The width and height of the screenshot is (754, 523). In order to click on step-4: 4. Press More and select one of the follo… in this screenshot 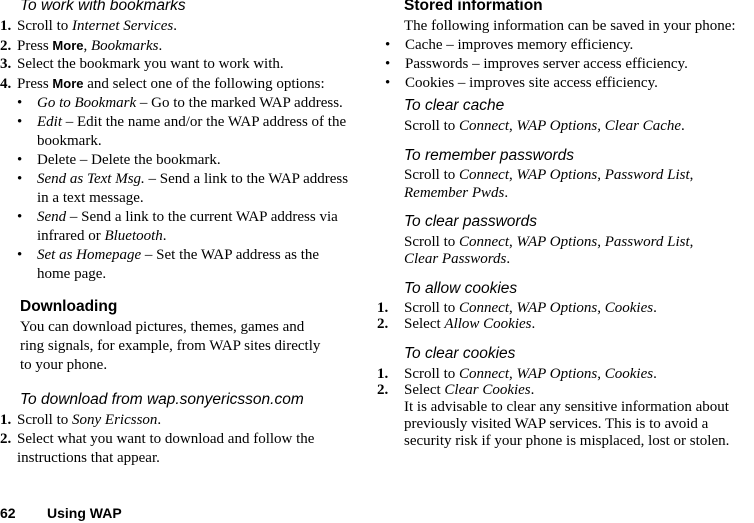, I will do `click(162, 84)`.